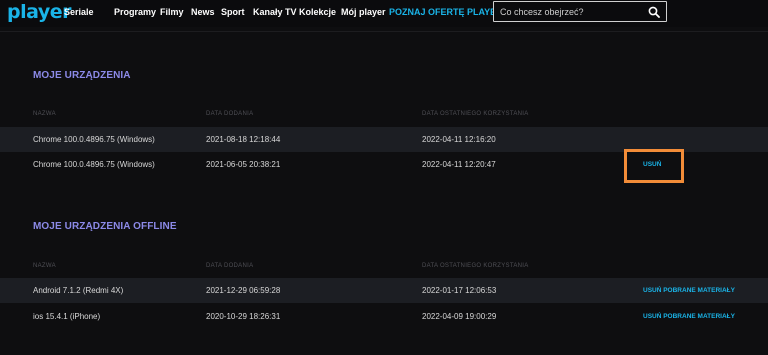 The image size is (768, 355). I want to click on search-icon, so click(654, 12).